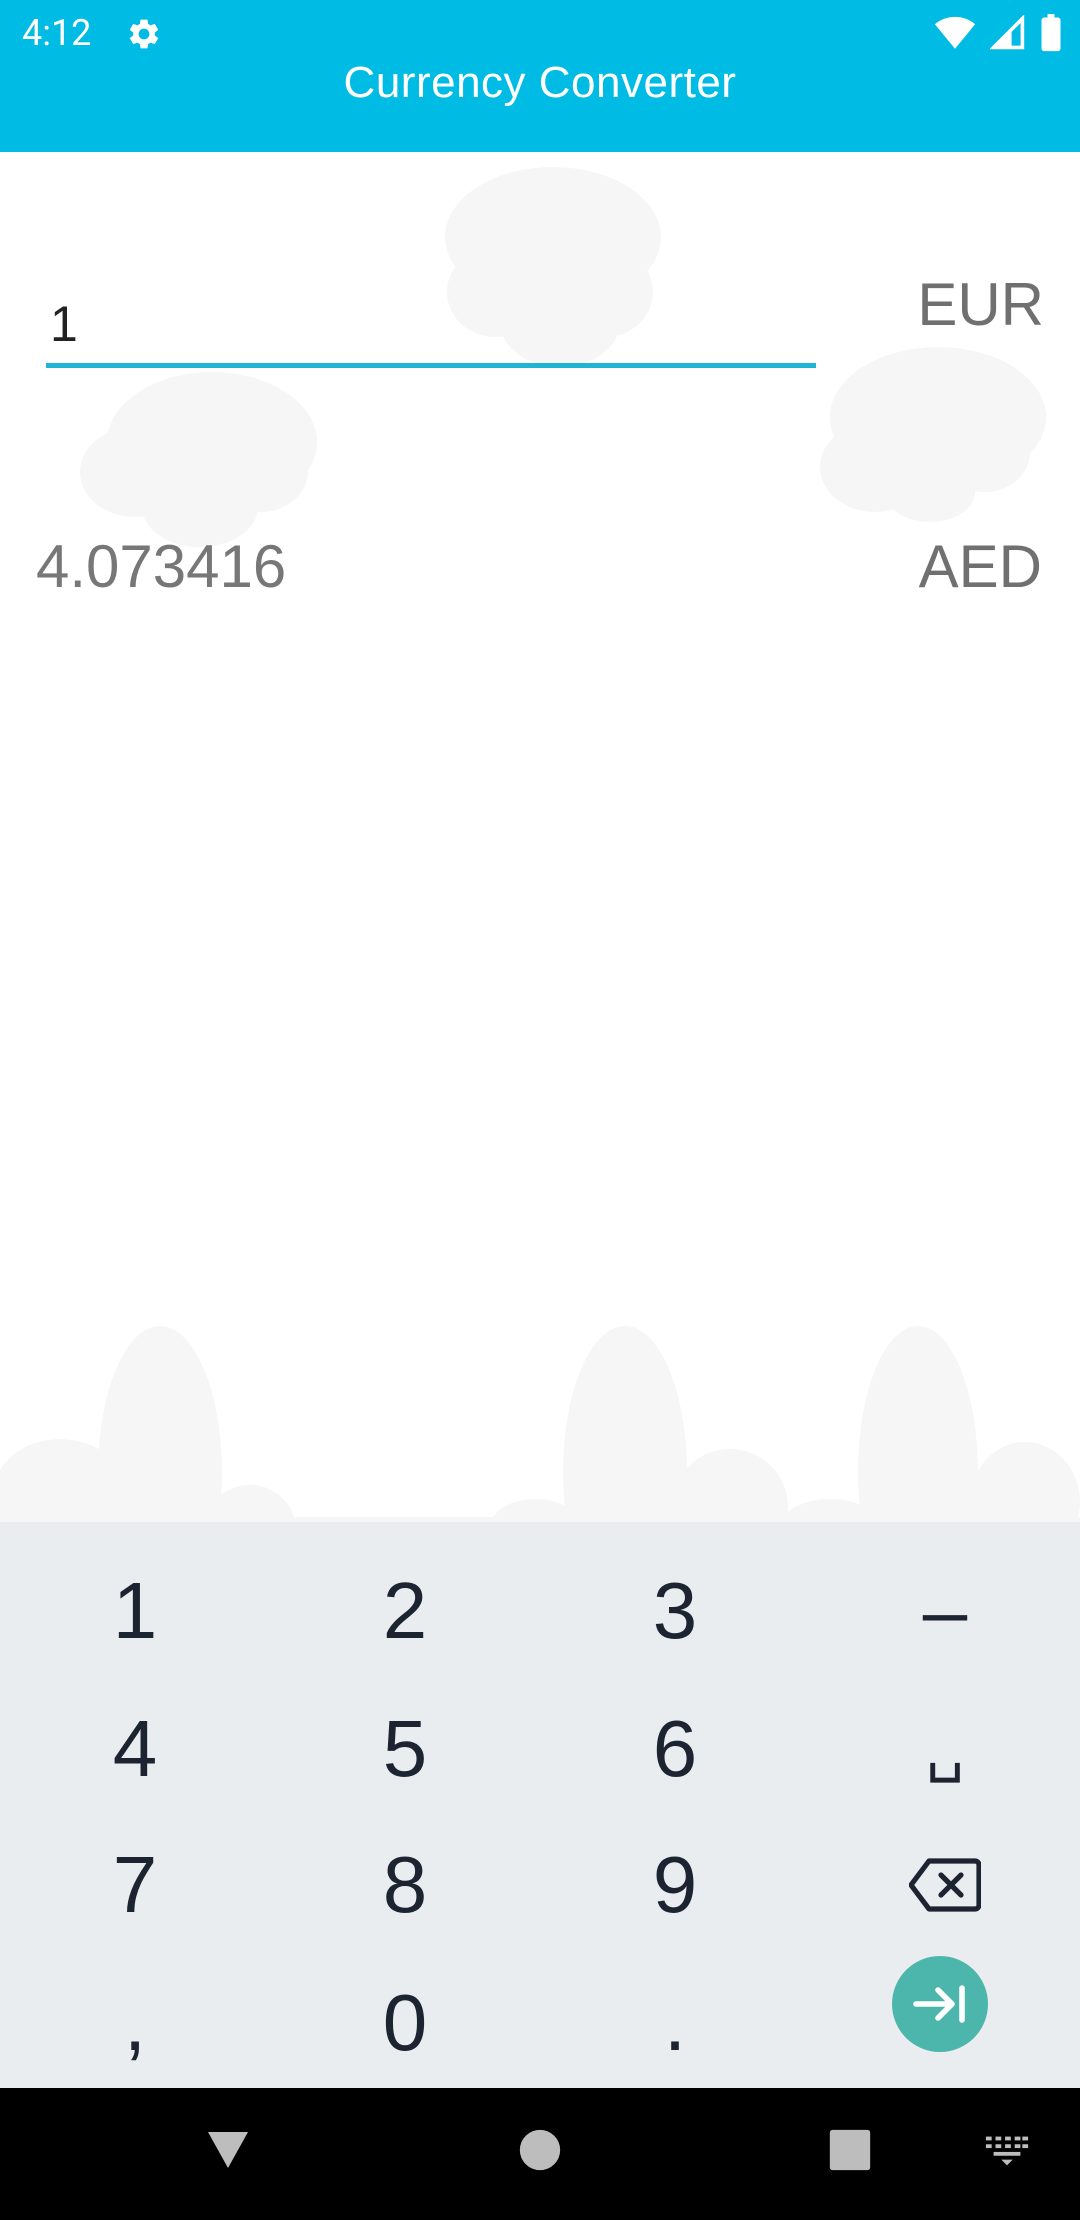 The width and height of the screenshot is (1080, 2220). What do you see at coordinates (675, 1611) in the screenshot?
I see `key-3: 3` at bounding box center [675, 1611].